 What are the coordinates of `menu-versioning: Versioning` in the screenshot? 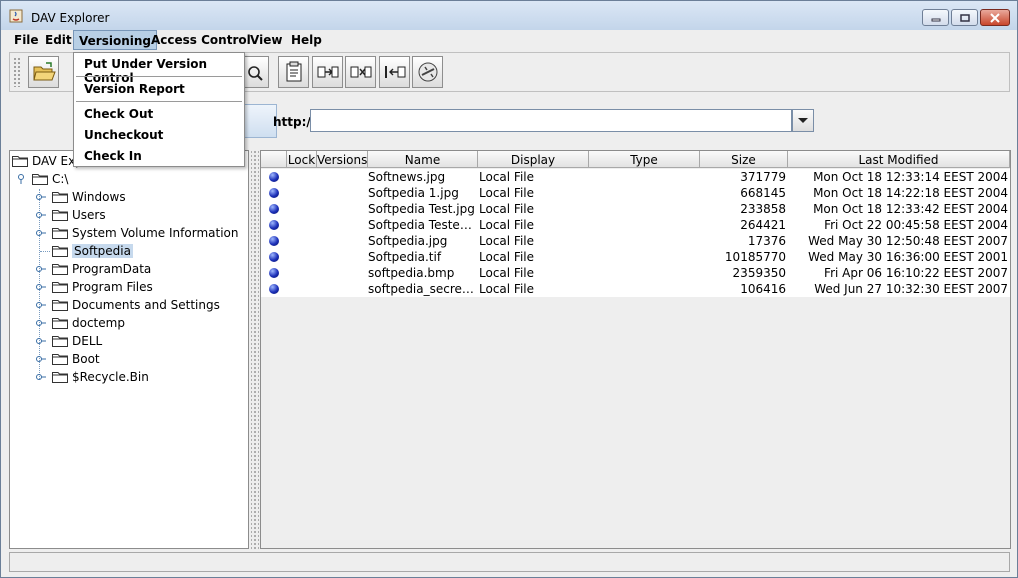 It's located at (115, 40).